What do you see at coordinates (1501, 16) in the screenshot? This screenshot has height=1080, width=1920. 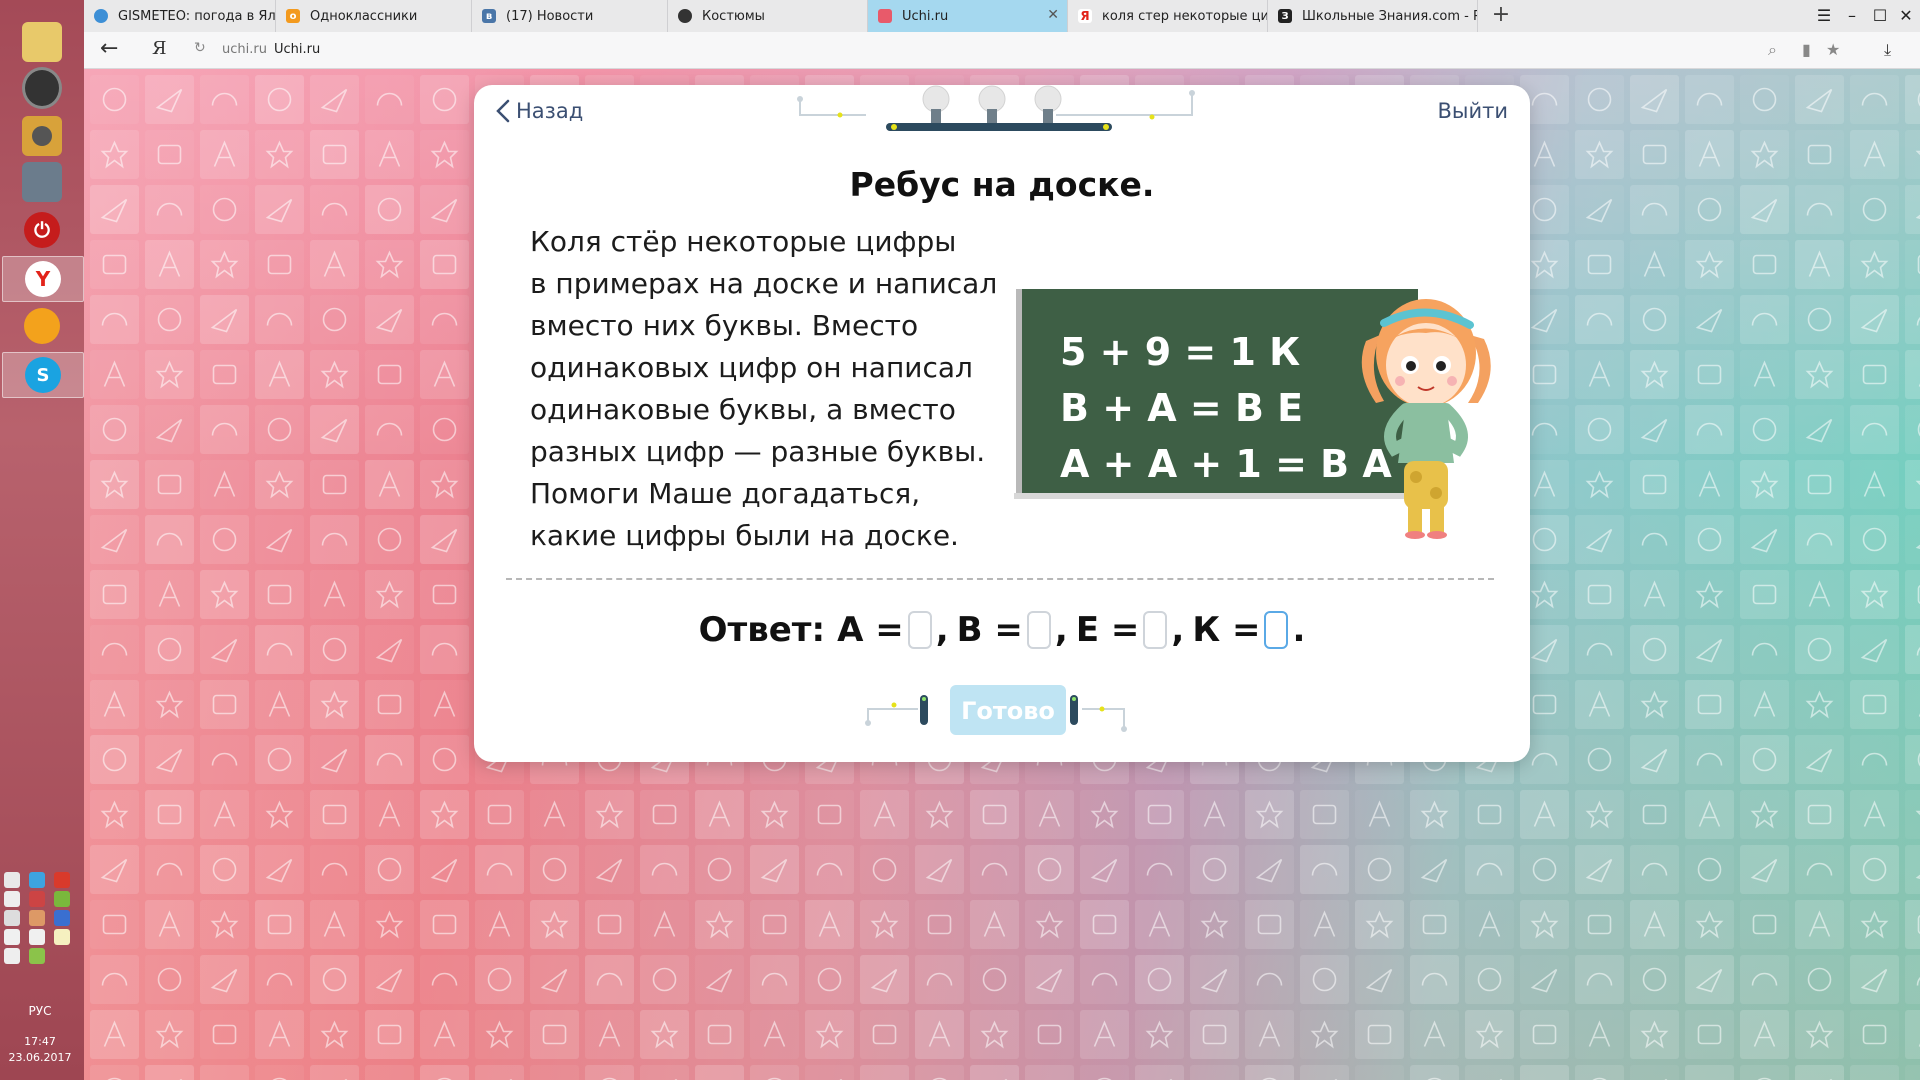 I see `new-tab-button: +` at bounding box center [1501, 16].